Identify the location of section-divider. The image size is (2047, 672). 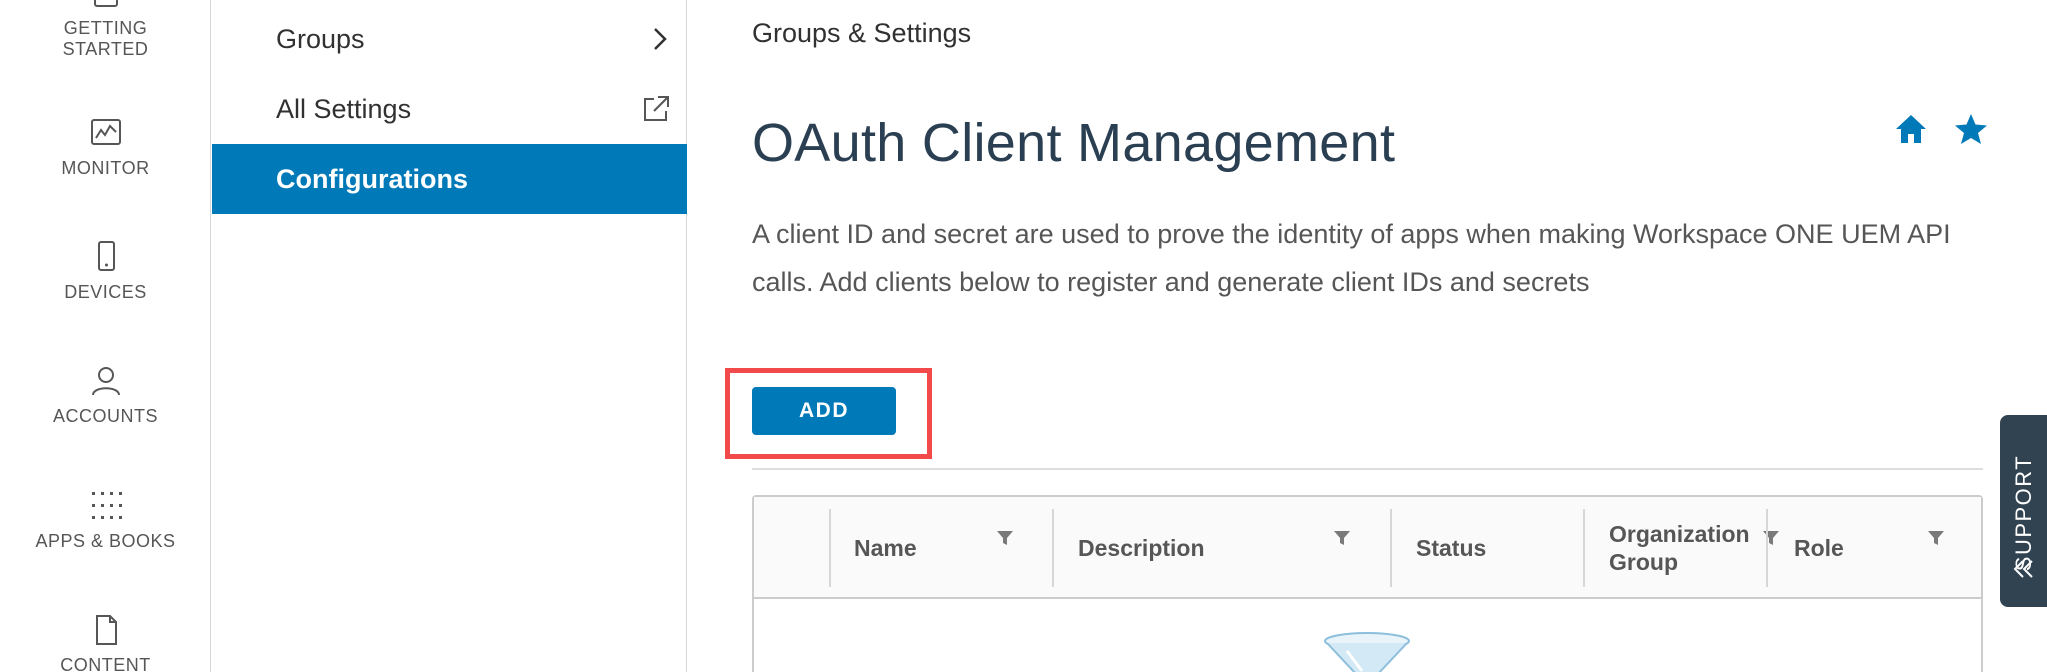
(1367, 469).